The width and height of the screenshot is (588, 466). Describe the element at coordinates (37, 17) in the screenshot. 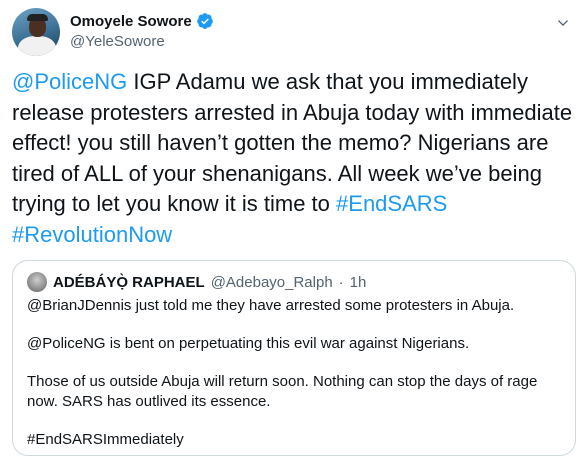

I see `avatar-cap-shape` at that location.